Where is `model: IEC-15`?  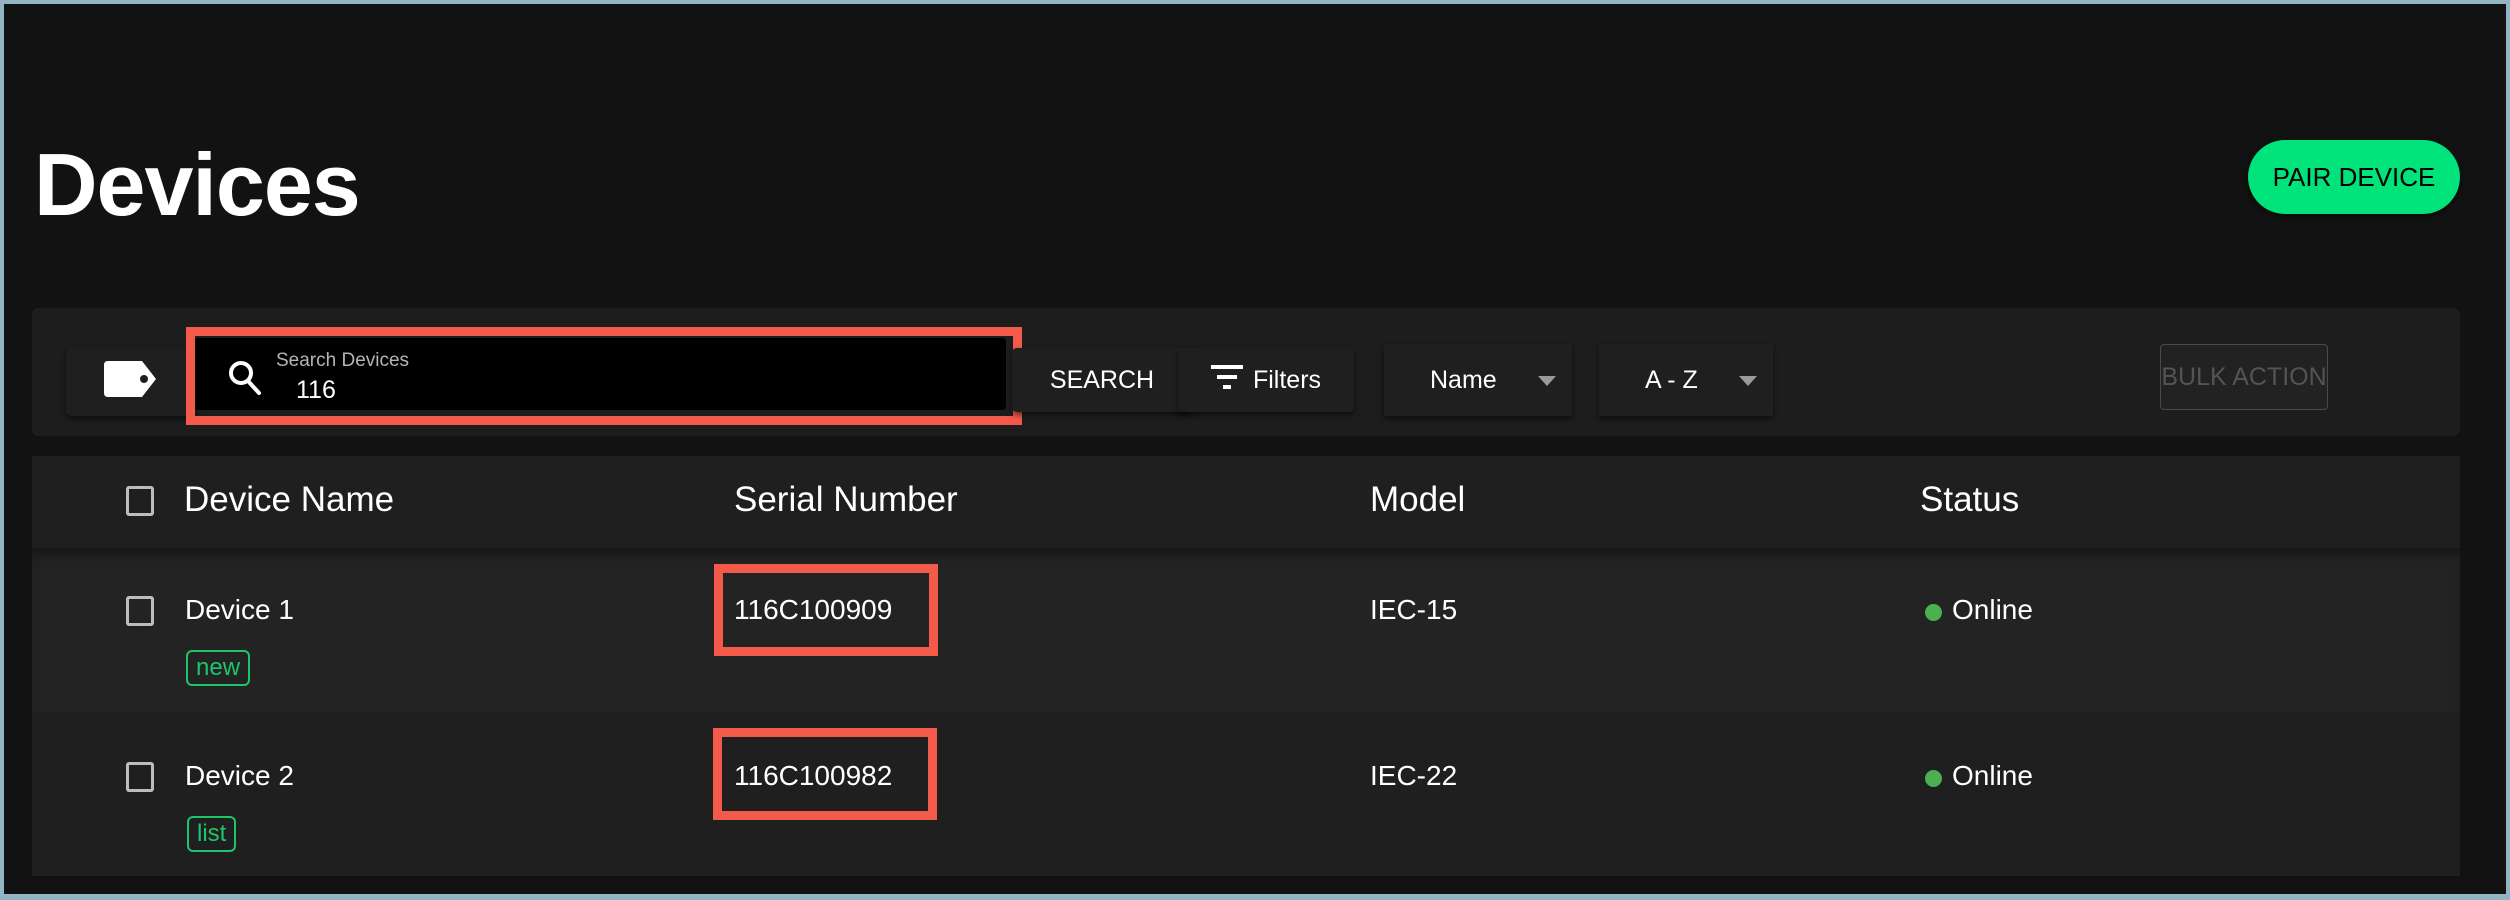 model: IEC-15 is located at coordinates (1414, 609).